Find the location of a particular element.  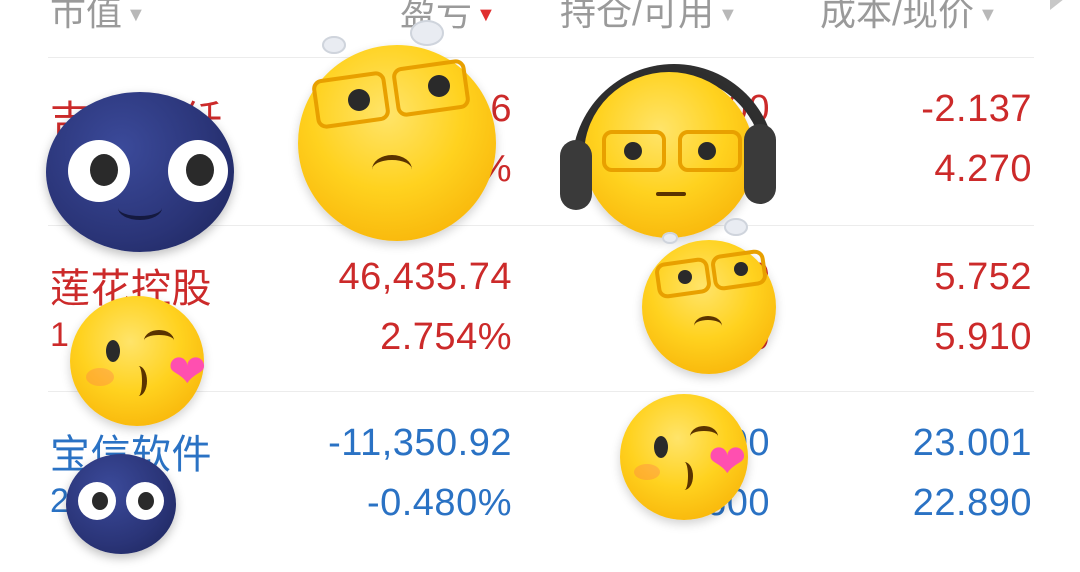

divider is located at coordinates (541, 57).